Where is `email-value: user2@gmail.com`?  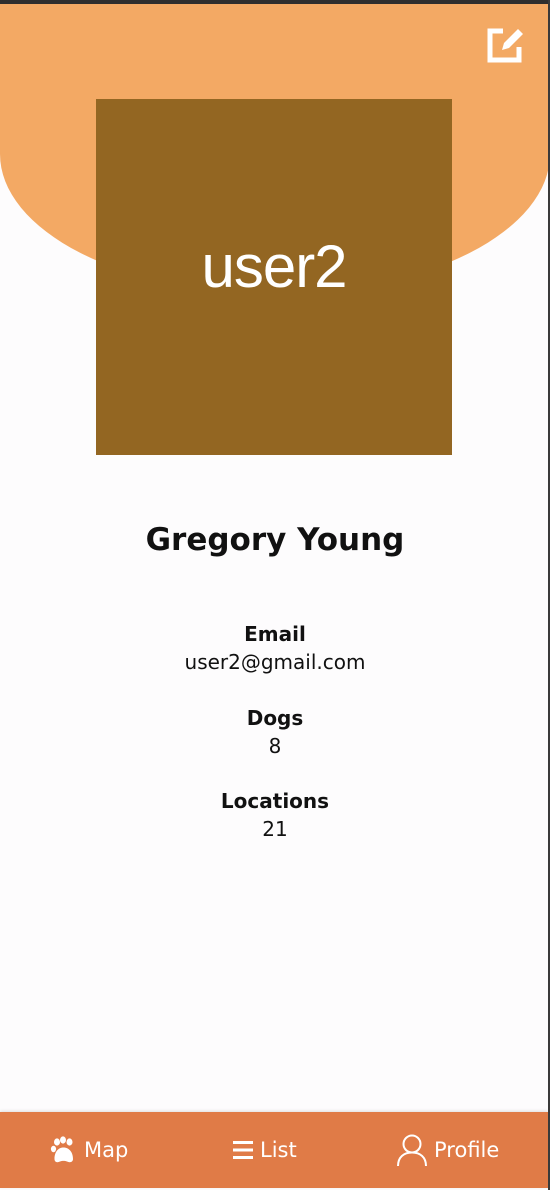
email-value: user2@gmail.com is located at coordinates (275, 662).